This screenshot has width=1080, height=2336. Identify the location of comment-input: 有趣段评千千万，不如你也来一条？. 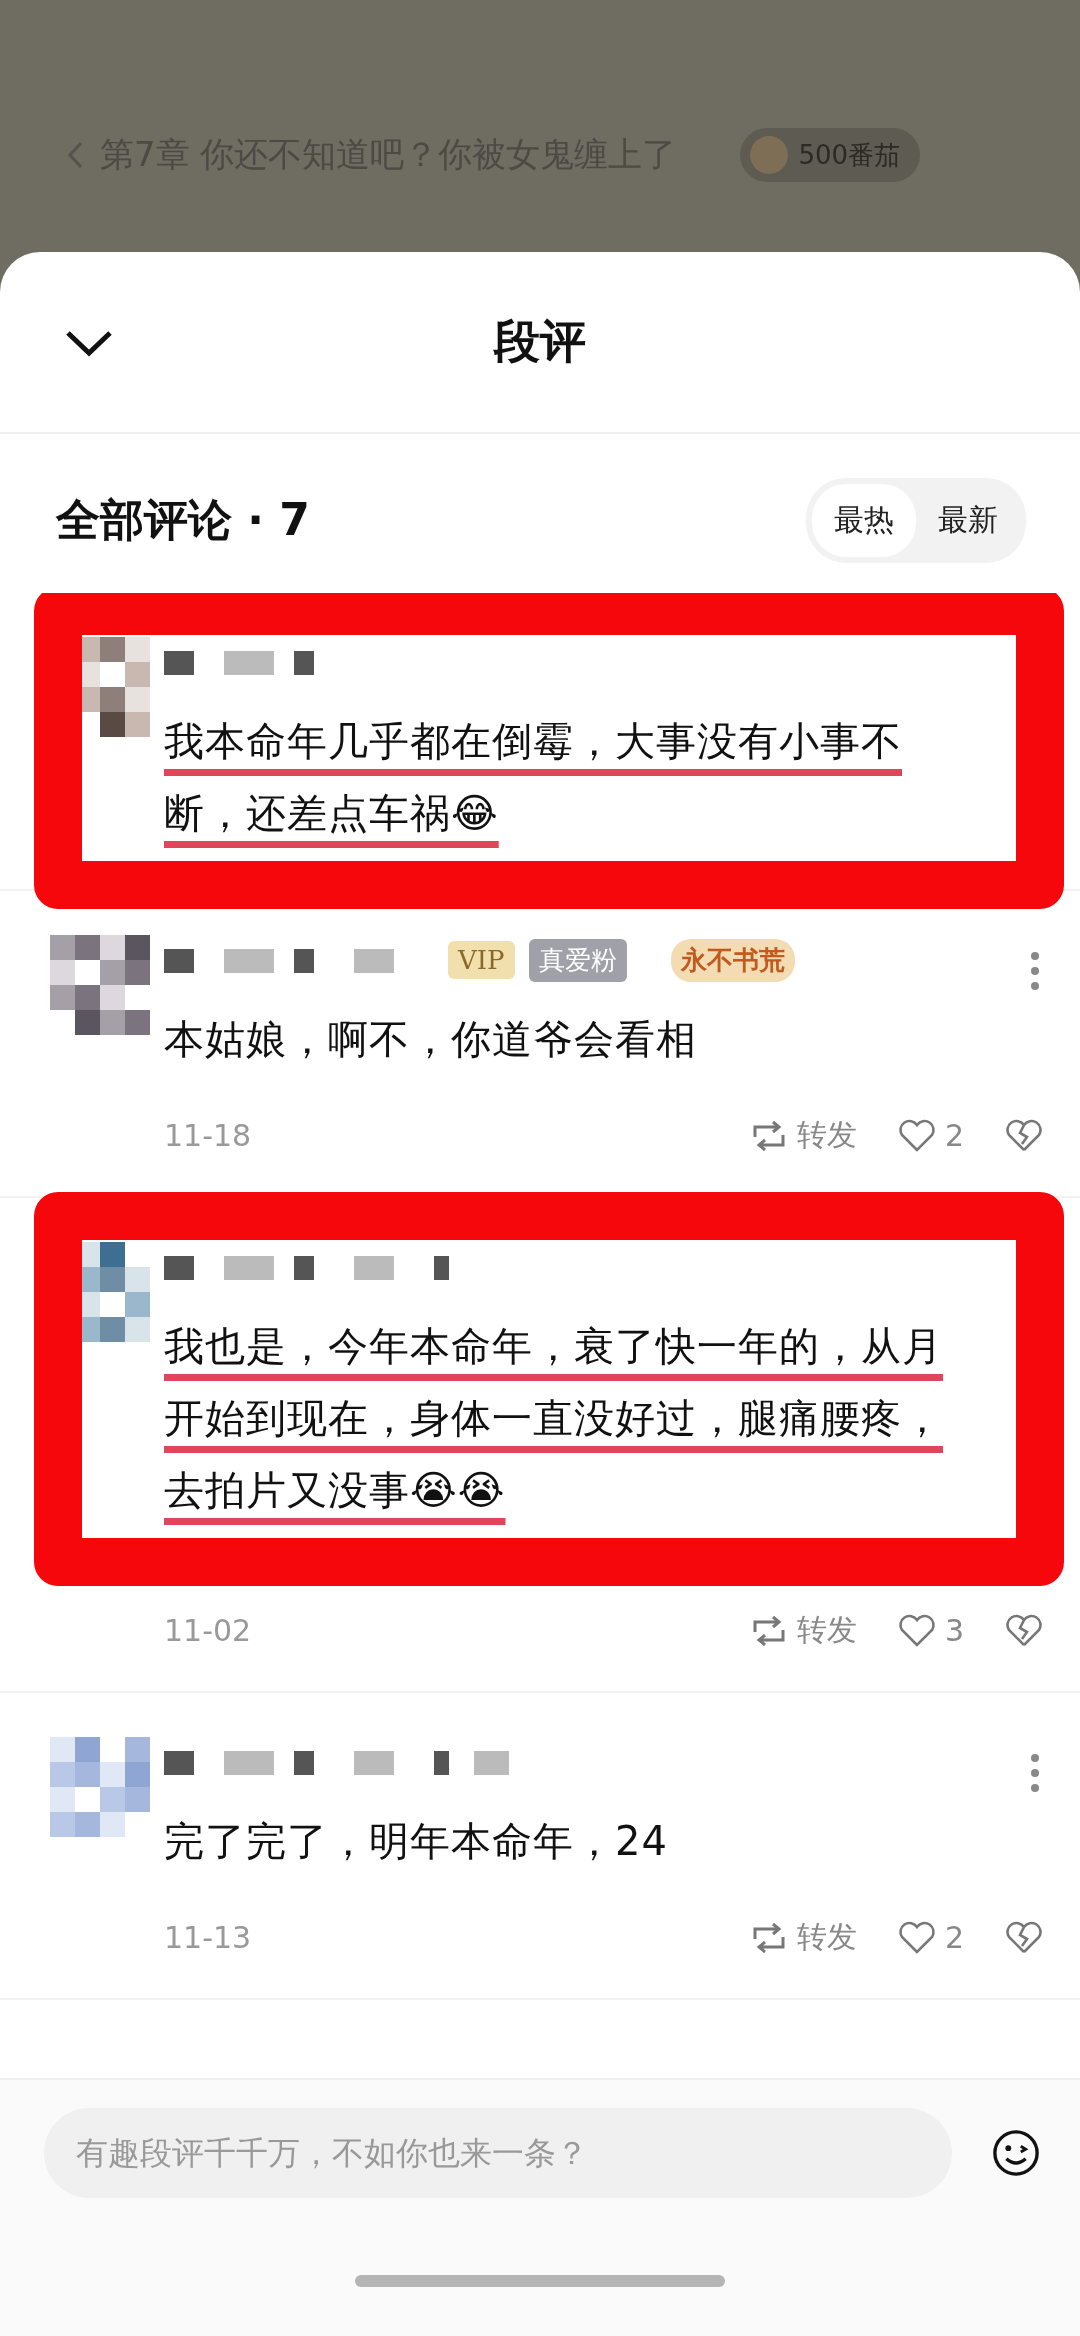
(498, 2153).